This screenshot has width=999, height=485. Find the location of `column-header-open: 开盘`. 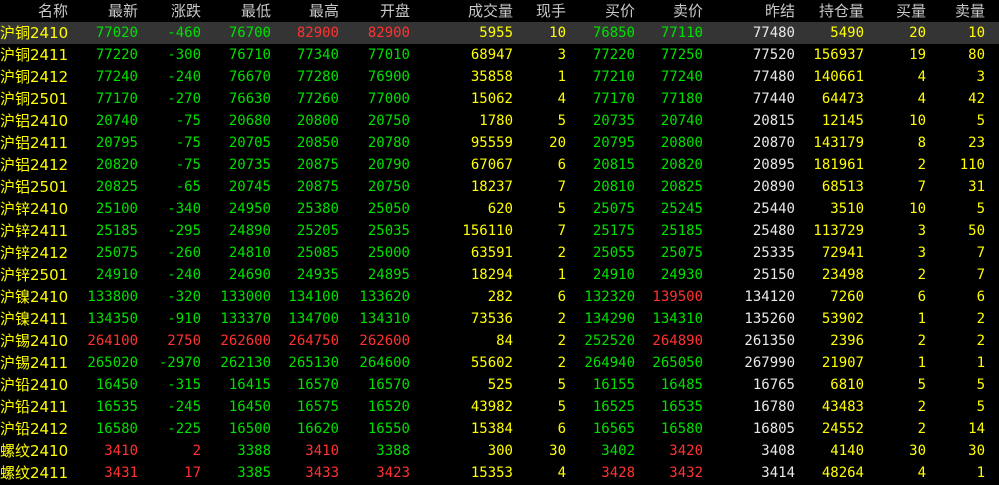

column-header-open: 开盘 is located at coordinates (374, 11).